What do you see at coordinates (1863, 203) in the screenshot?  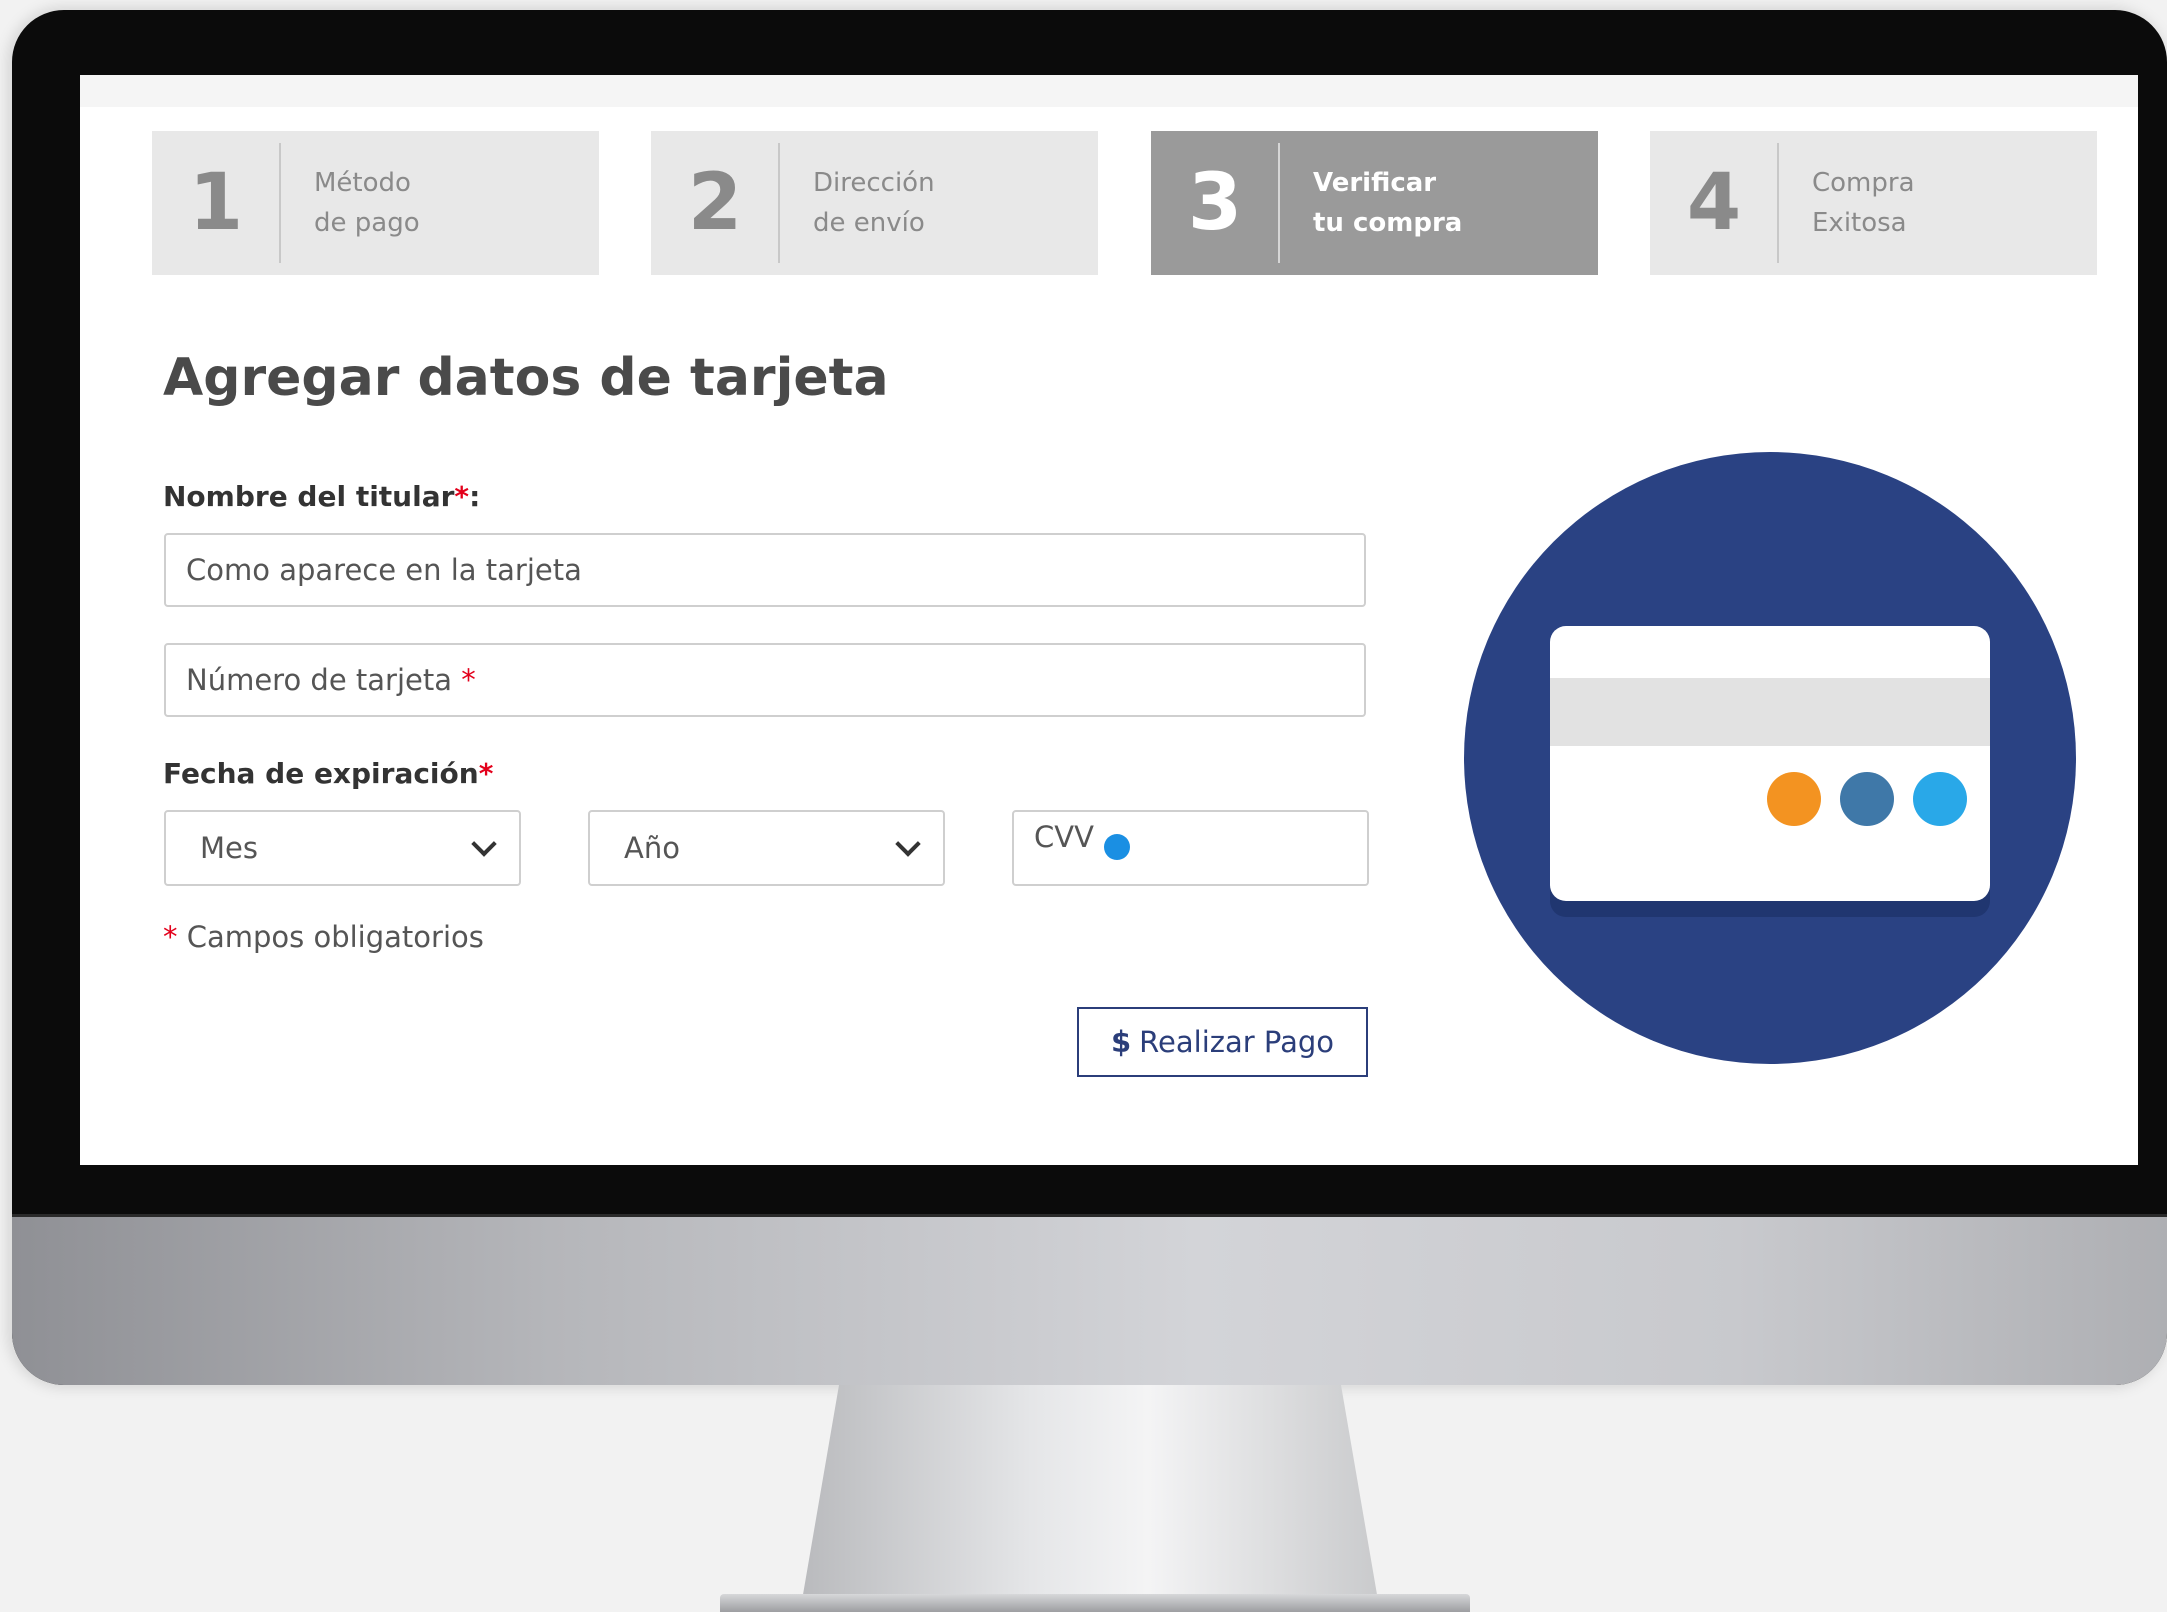 I see `step-label: Compra Exitosa` at bounding box center [1863, 203].